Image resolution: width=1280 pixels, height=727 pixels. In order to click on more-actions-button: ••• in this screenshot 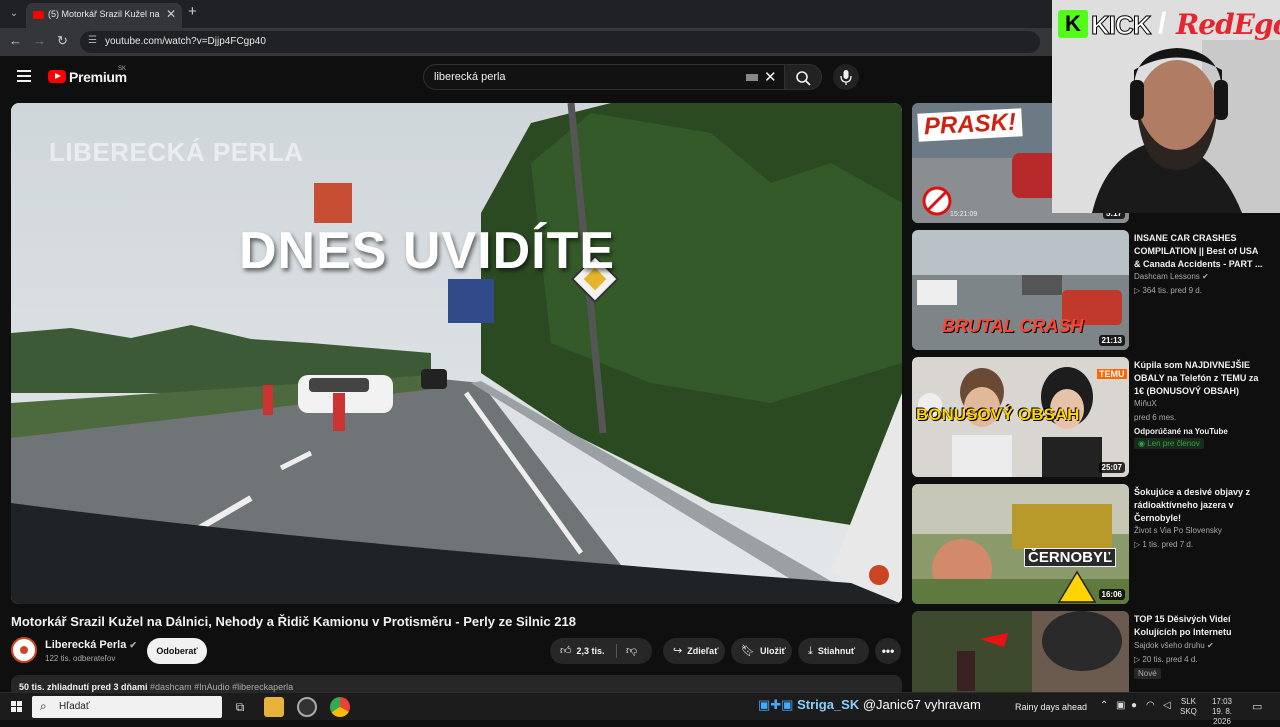, I will do `click(888, 651)`.